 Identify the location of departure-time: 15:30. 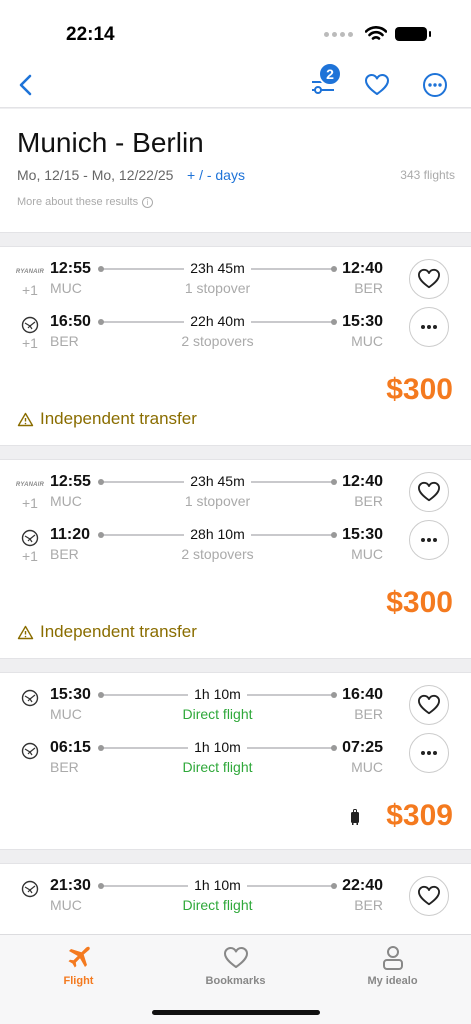
(70, 694).